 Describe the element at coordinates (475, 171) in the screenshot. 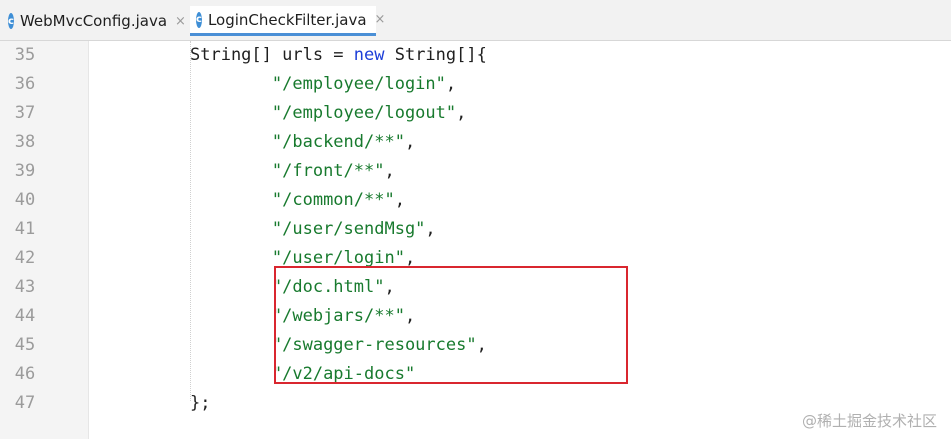

I see `code-line: 39 "/front/**",` at that location.